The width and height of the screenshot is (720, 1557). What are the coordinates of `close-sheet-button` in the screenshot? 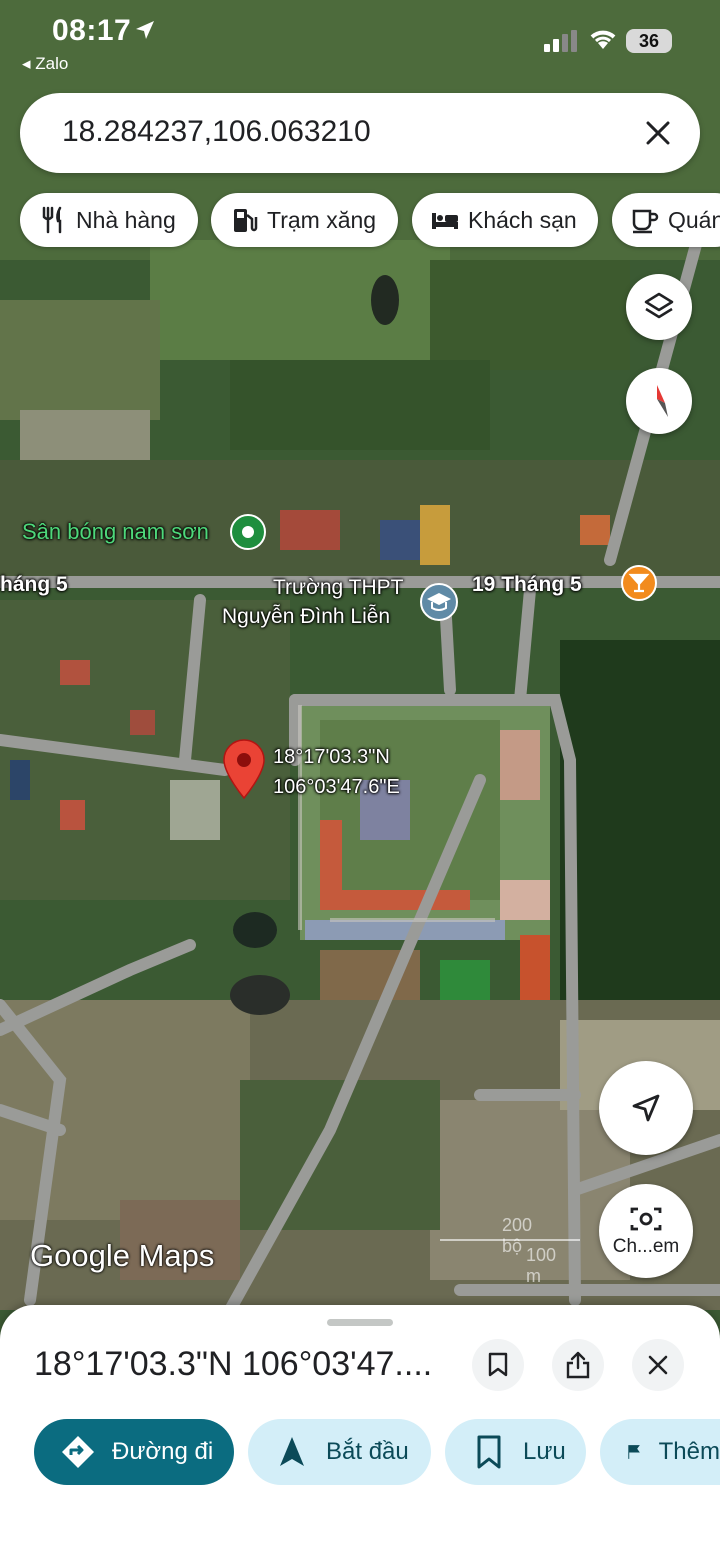 It's located at (658, 1365).